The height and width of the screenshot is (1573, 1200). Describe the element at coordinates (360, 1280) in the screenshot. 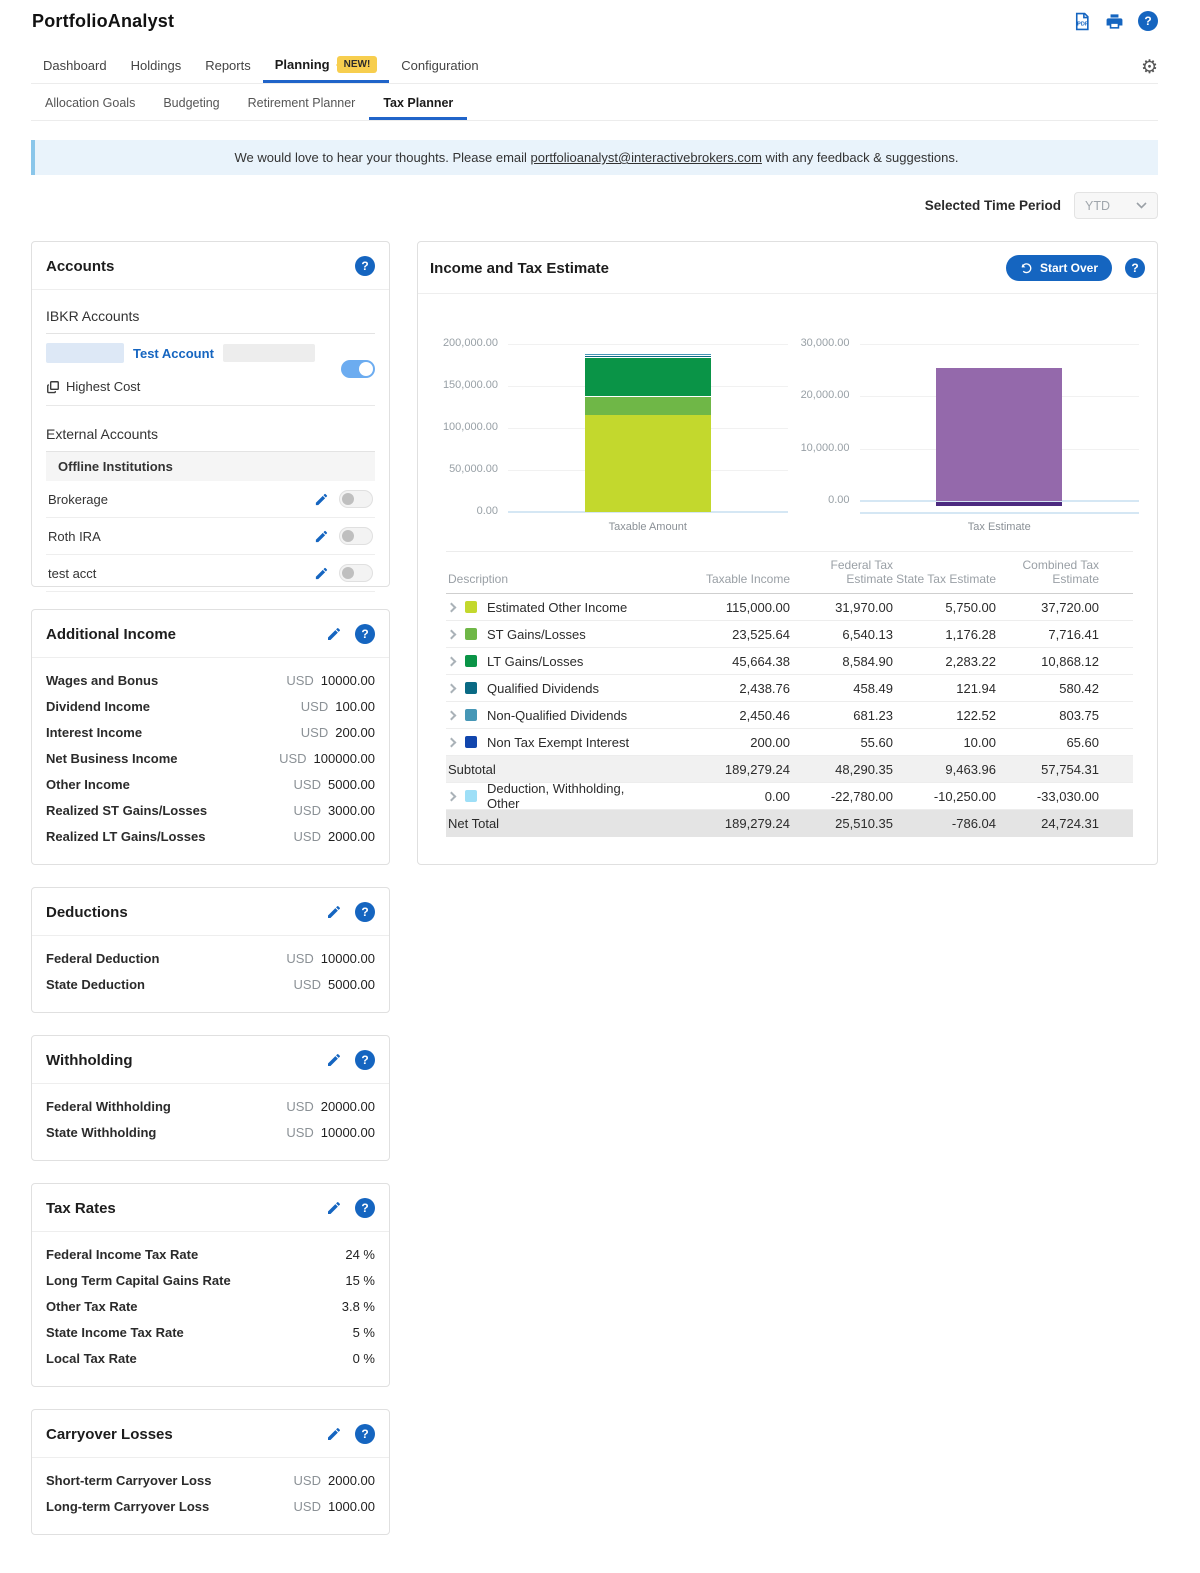

I see `field-value: 15 %` at that location.